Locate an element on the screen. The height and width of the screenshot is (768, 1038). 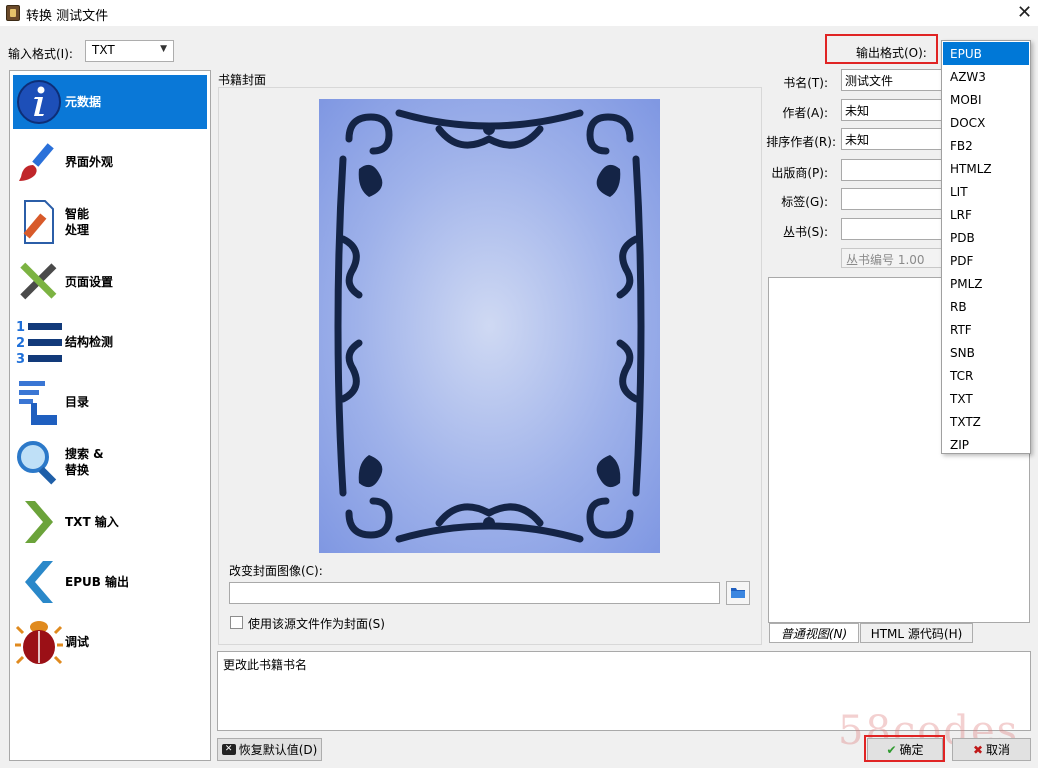
series-label: 丛书(S): is located at coordinates (805, 232).